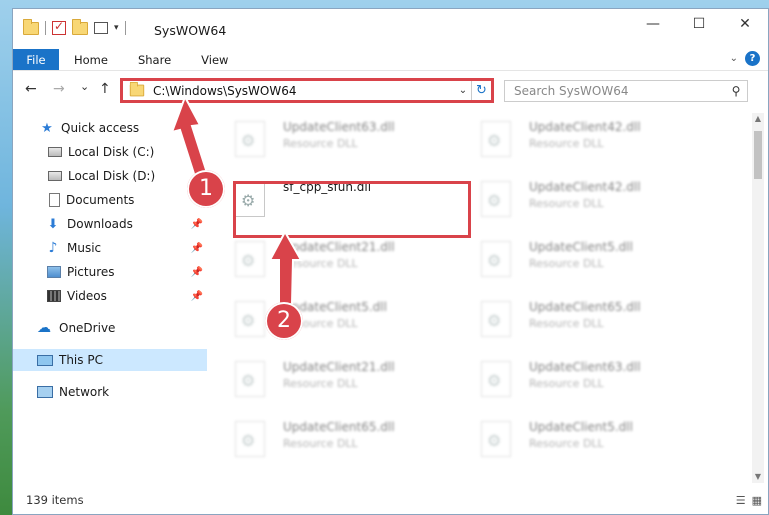 The height and width of the screenshot is (515, 769). Describe the element at coordinates (214, 59) in the screenshot. I see `tab-view: View` at that location.